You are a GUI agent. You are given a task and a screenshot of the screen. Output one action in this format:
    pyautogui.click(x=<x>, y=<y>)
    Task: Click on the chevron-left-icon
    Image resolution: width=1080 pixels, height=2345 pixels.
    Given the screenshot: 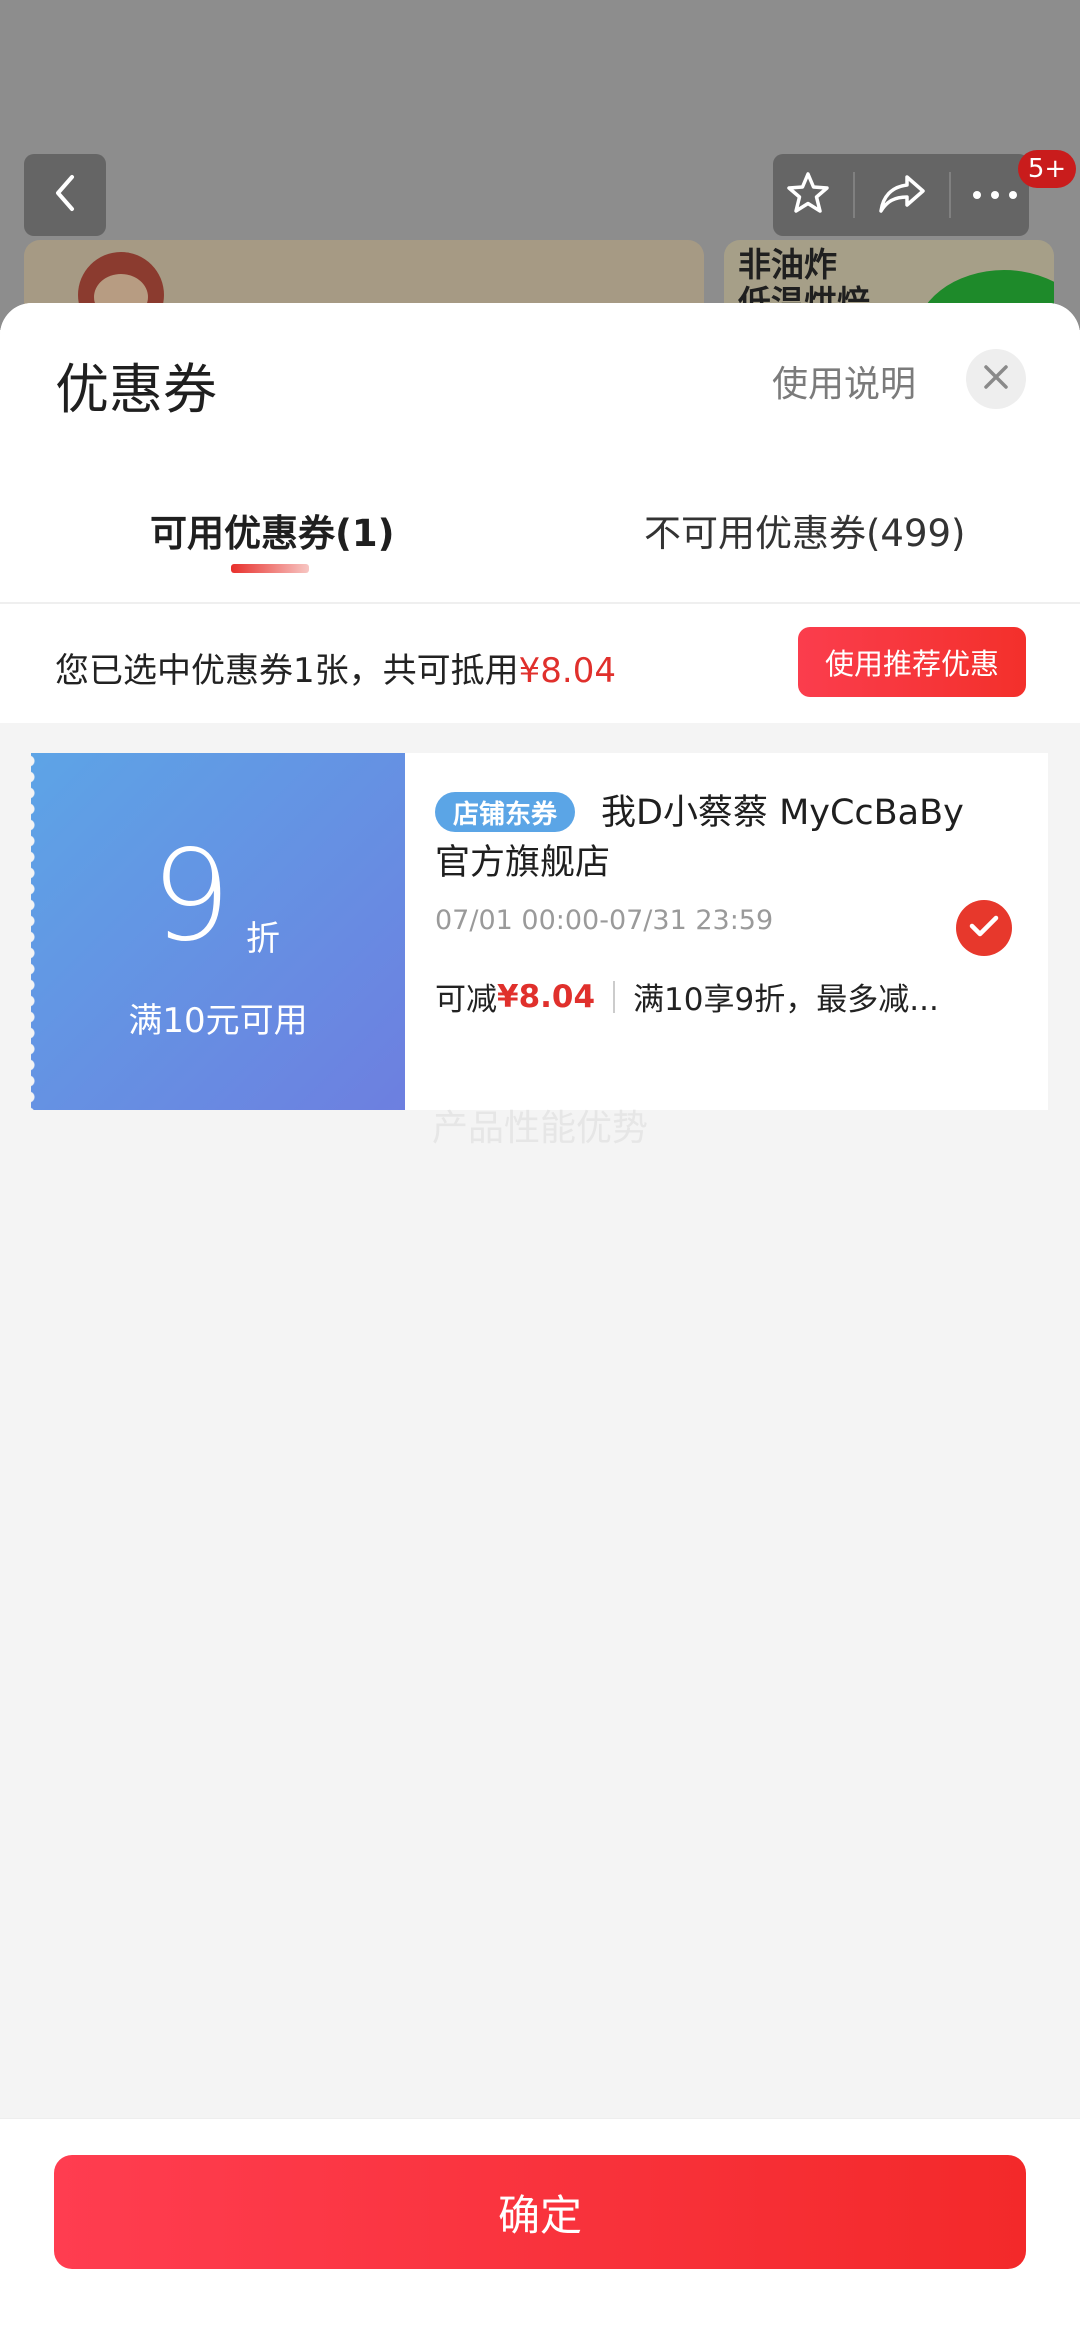 What is the action you would take?
    pyautogui.click(x=65, y=195)
    